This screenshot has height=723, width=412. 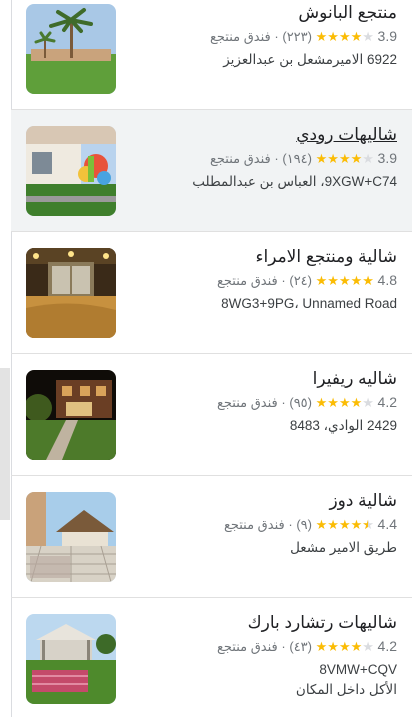 What do you see at coordinates (300, 402) in the screenshot?
I see `review-count: (٩٥)` at bounding box center [300, 402].